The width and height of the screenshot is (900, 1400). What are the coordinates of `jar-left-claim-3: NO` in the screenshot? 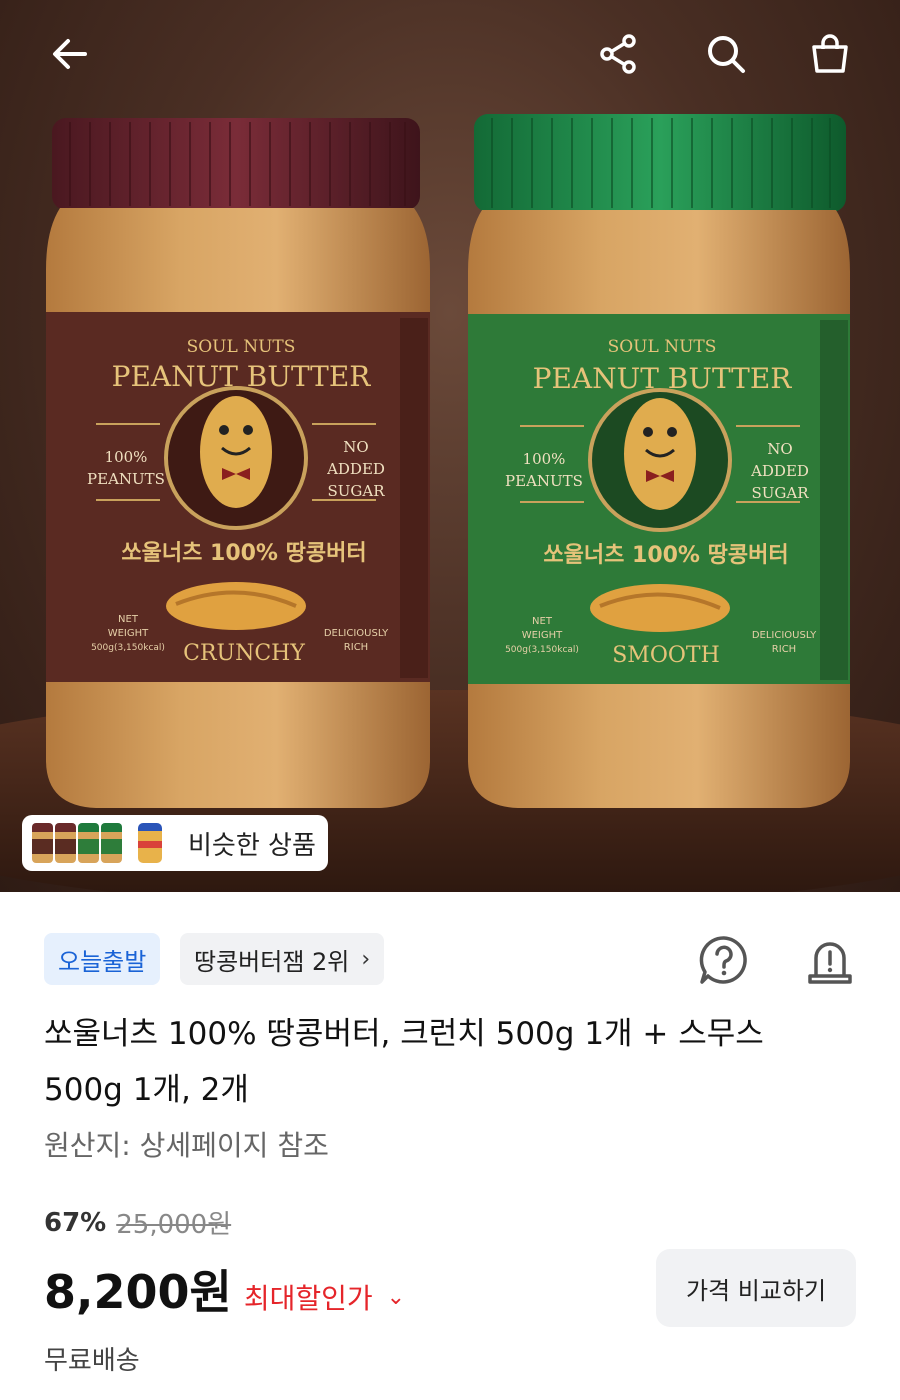 It's located at (355, 447).